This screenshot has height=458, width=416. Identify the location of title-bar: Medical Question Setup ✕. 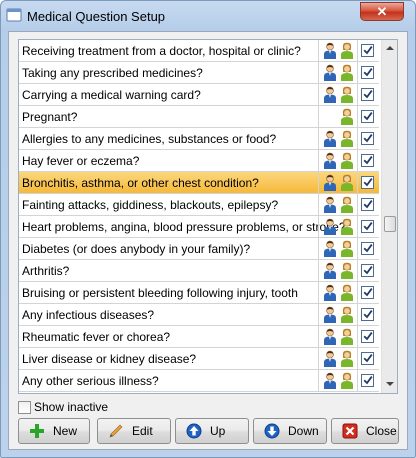
(208, 16).